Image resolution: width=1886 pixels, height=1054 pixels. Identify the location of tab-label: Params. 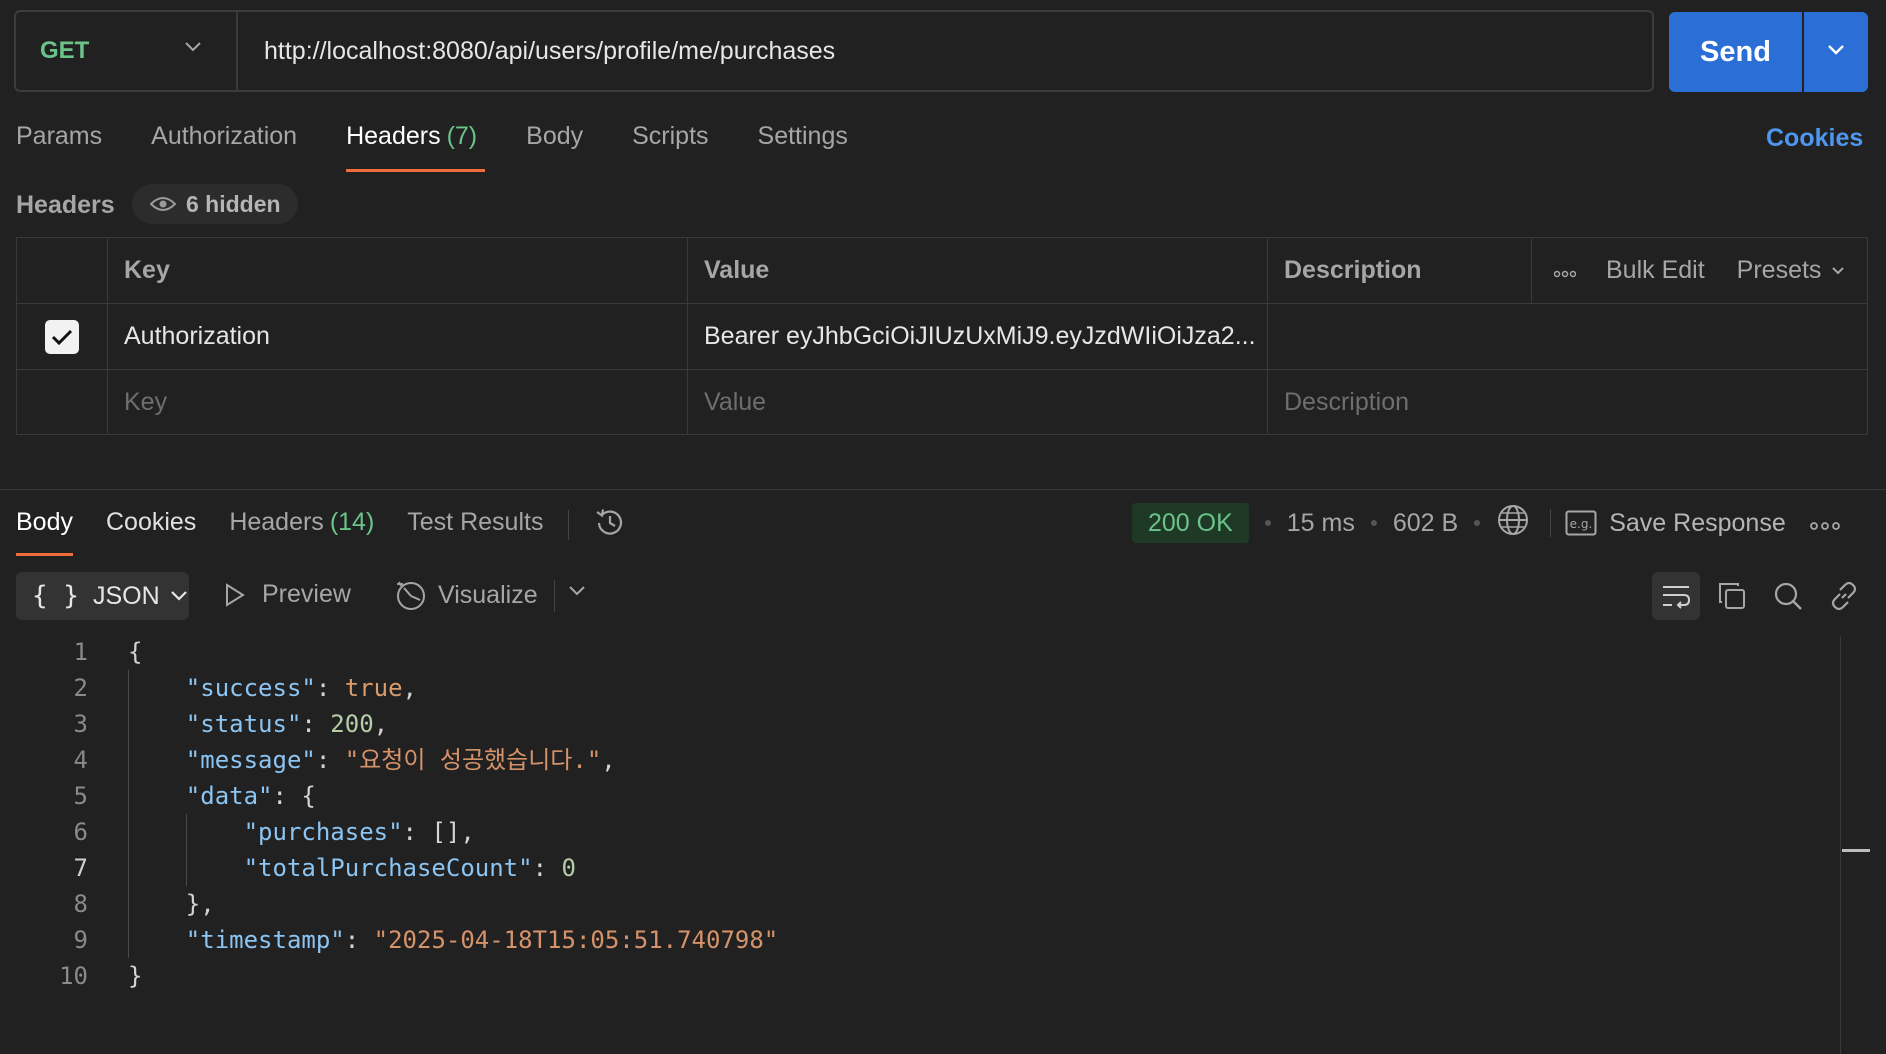
(59, 136).